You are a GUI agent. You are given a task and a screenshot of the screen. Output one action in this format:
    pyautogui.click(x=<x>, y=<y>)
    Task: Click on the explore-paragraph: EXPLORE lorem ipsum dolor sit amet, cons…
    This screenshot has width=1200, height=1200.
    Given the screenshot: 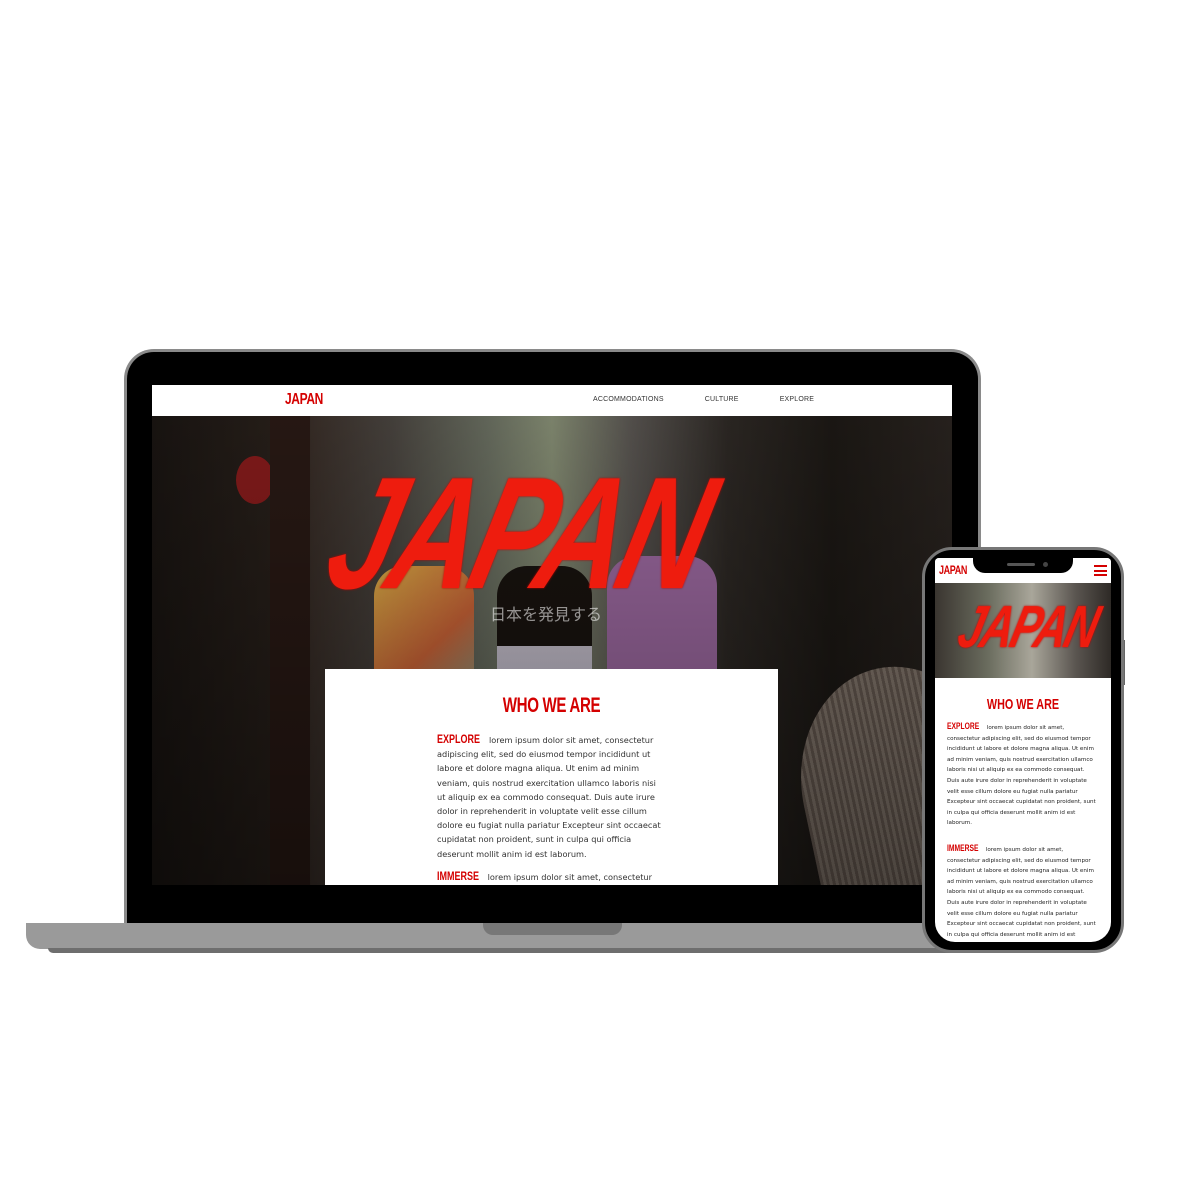 What is the action you would take?
    pyautogui.click(x=550, y=796)
    